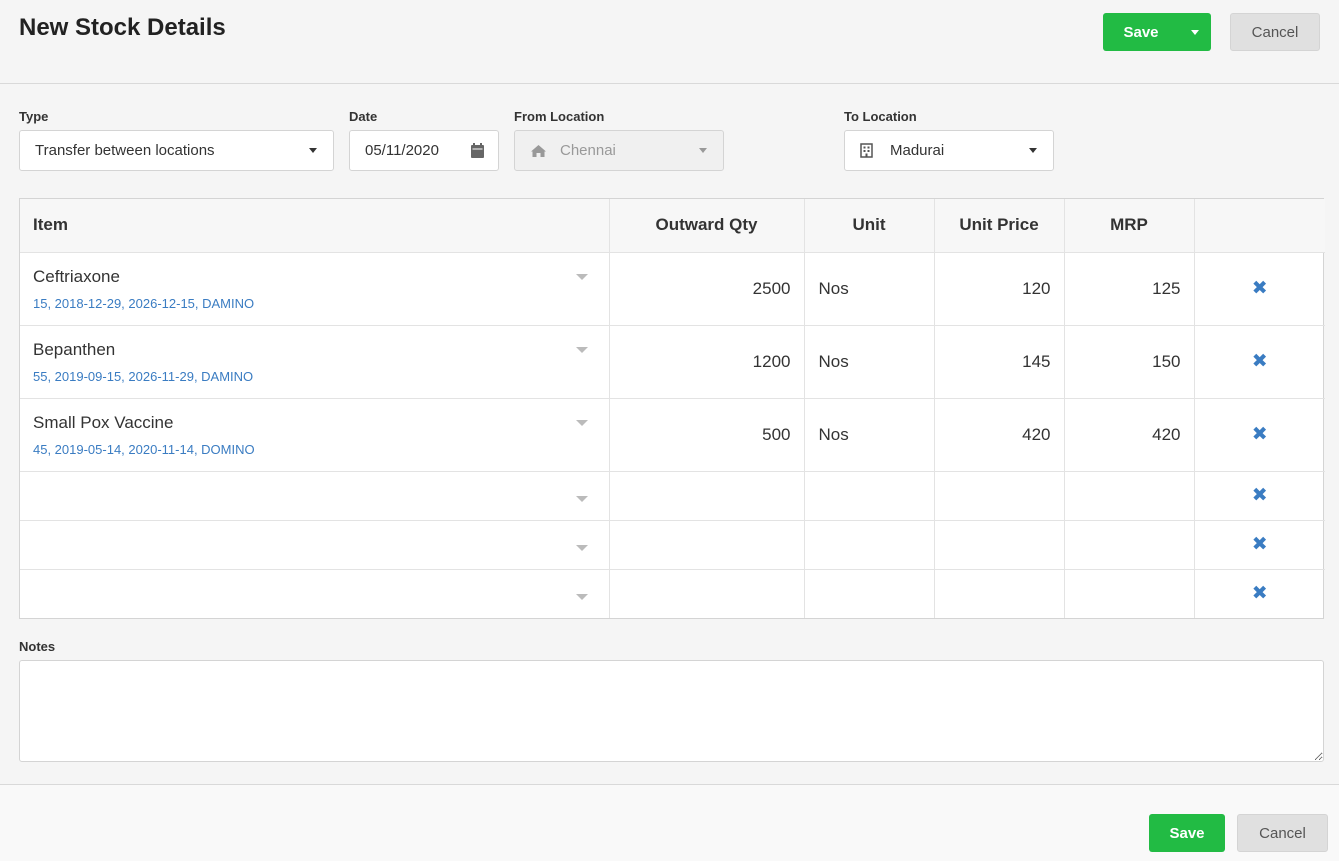  I want to click on item-name: Small Pox Vaccine, so click(103, 422).